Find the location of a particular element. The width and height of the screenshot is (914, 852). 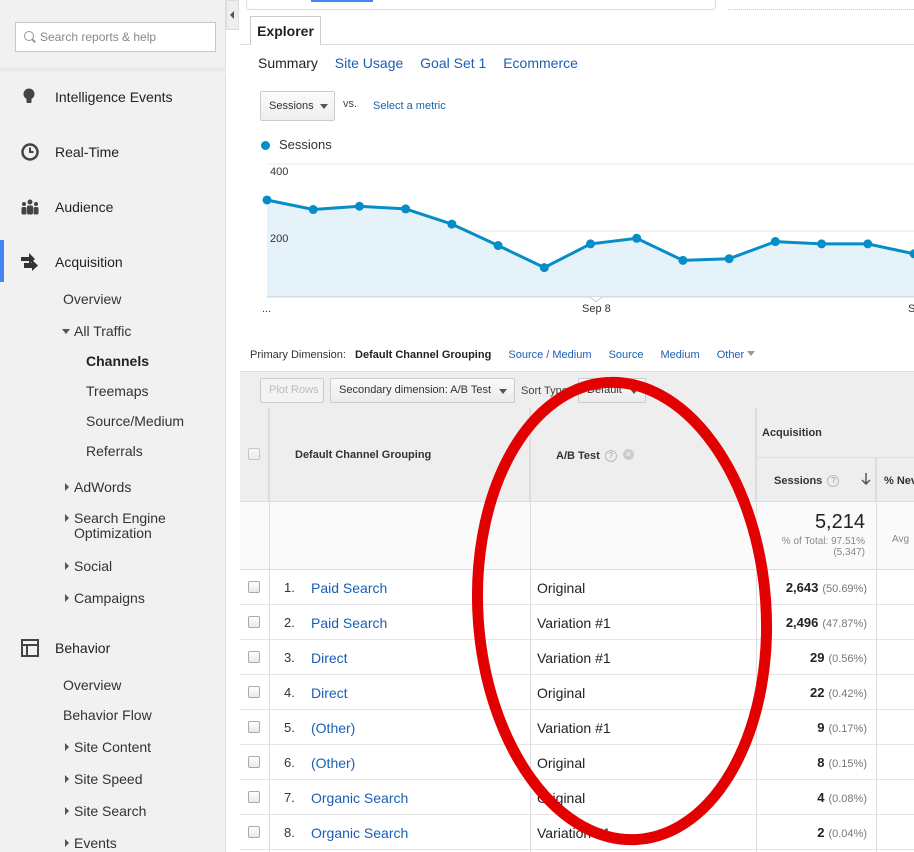

col-divider is located at coordinates (269, 630).